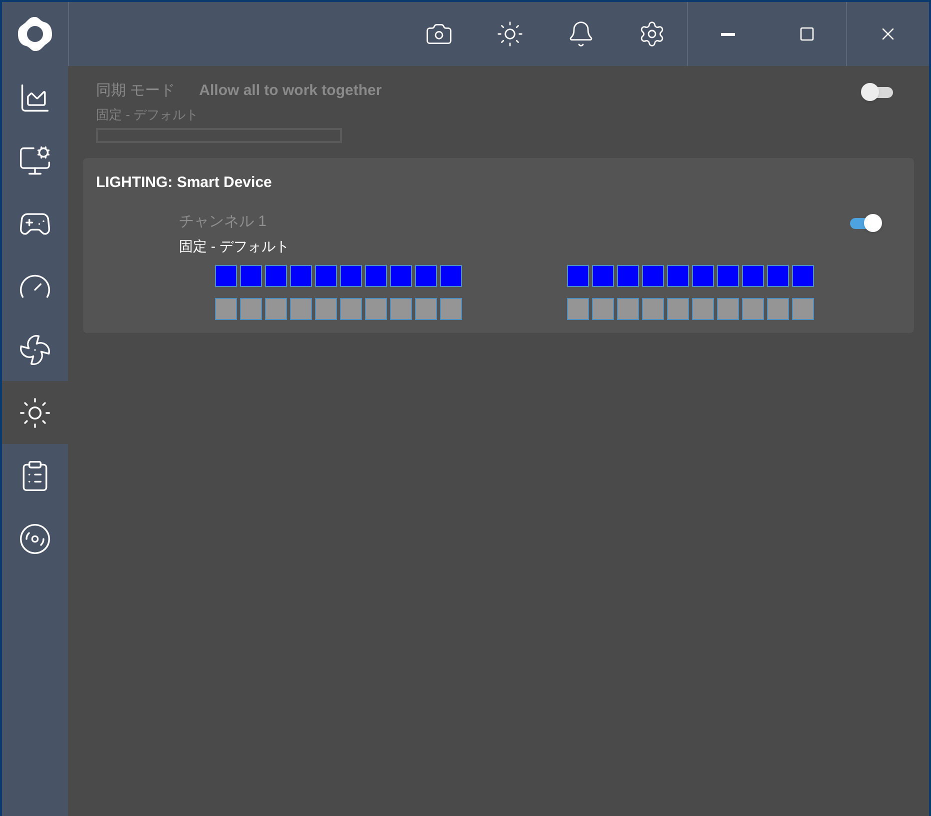 This screenshot has height=816, width=931. What do you see at coordinates (184, 183) in the screenshot?
I see `card-title: LIGHTING: Smart Device` at bounding box center [184, 183].